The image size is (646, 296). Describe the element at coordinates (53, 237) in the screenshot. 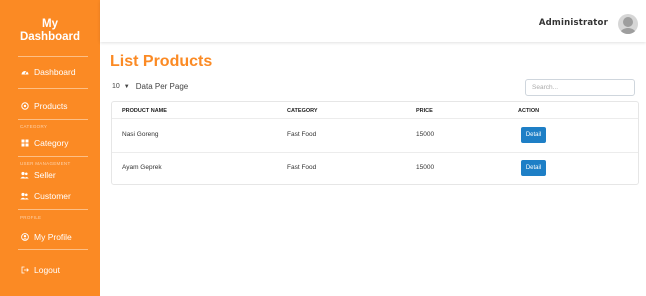

I see `sidebar-item-label: My Profile` at that location.